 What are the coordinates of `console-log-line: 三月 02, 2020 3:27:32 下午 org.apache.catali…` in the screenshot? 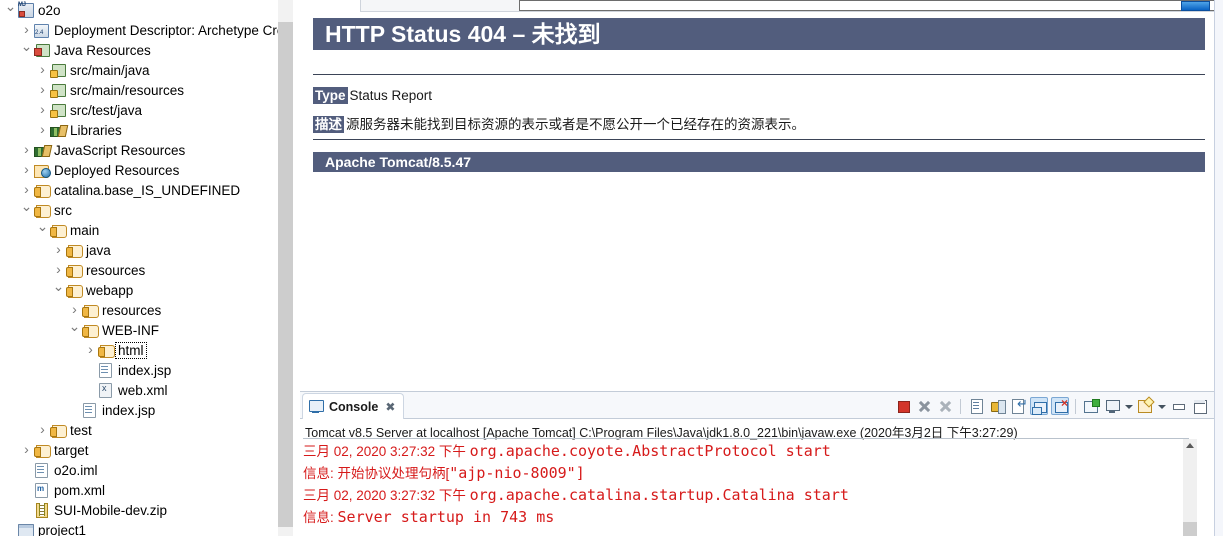 It's located at (746, 495).